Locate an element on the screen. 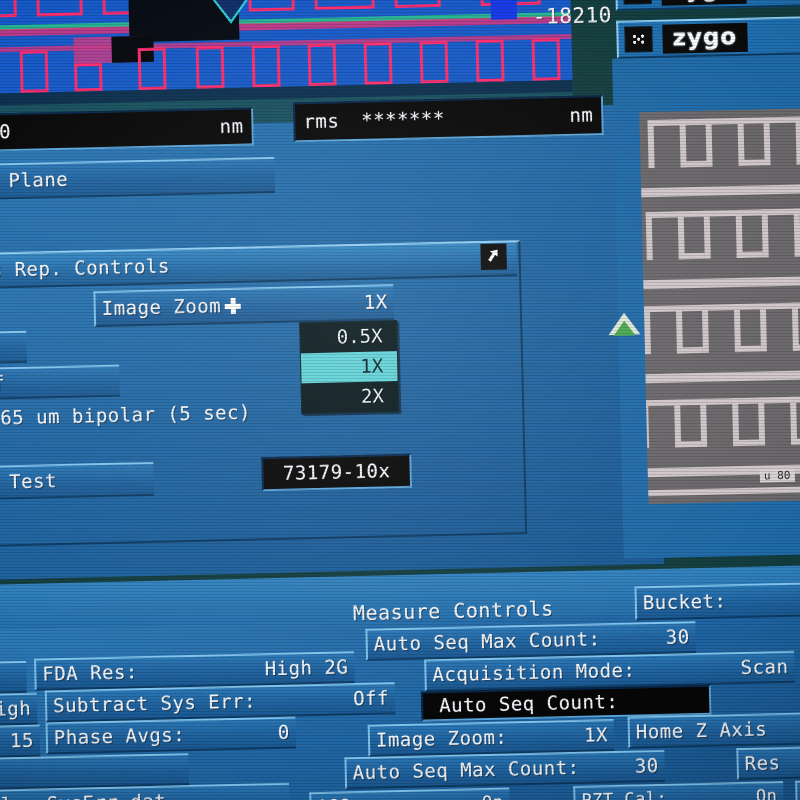 Image resolution: width=800 pixels, height=800 pixels. fda-res-label: FDA Res: is located at coordinates (90, 673).